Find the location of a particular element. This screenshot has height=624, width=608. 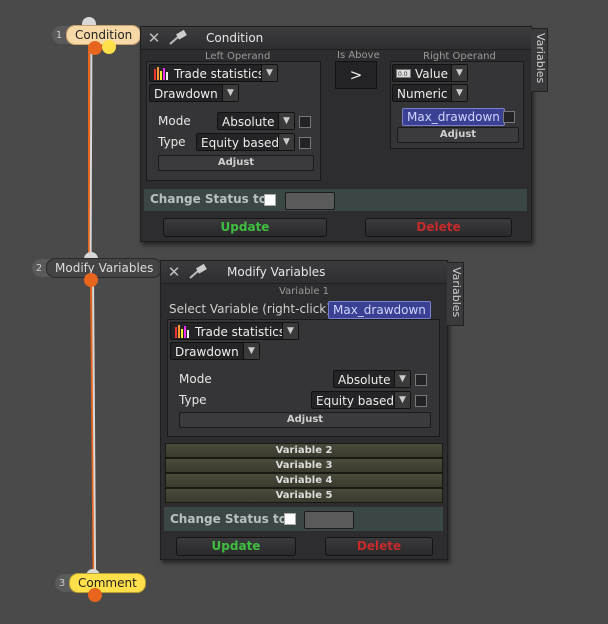

right-kind-value: Numeric is located at coordinates (422, 94).